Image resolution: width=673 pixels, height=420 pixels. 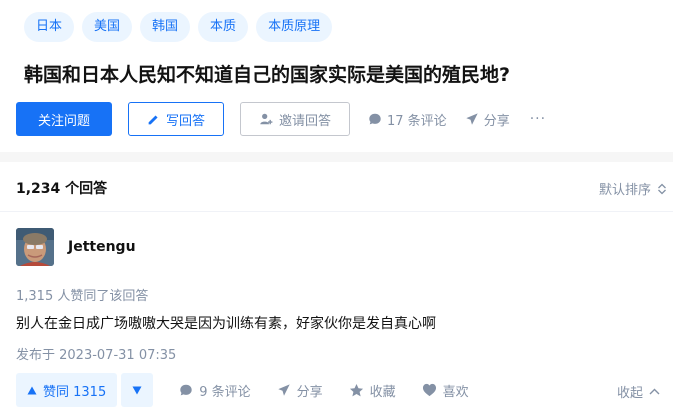 What do you see at coordinates (429, 390) in the screenshot?
I see `heart-icon` at bounding box center [429, 390].